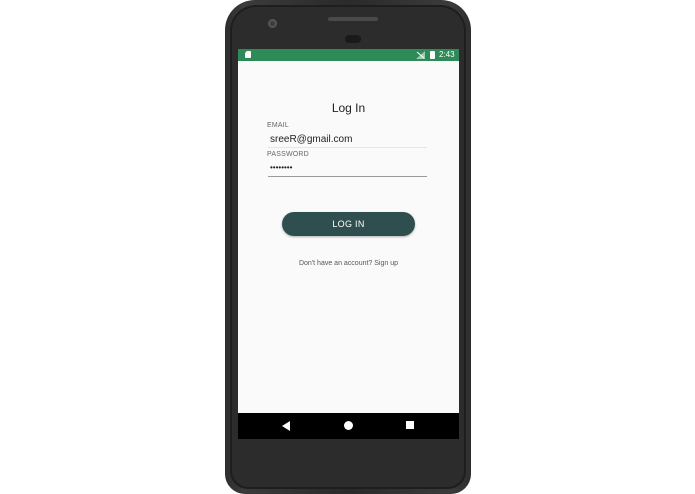 The image size is (695, 494). Describe the element at coordinates (420, 55) in the screenshot. I see `signal-icon` at that location.